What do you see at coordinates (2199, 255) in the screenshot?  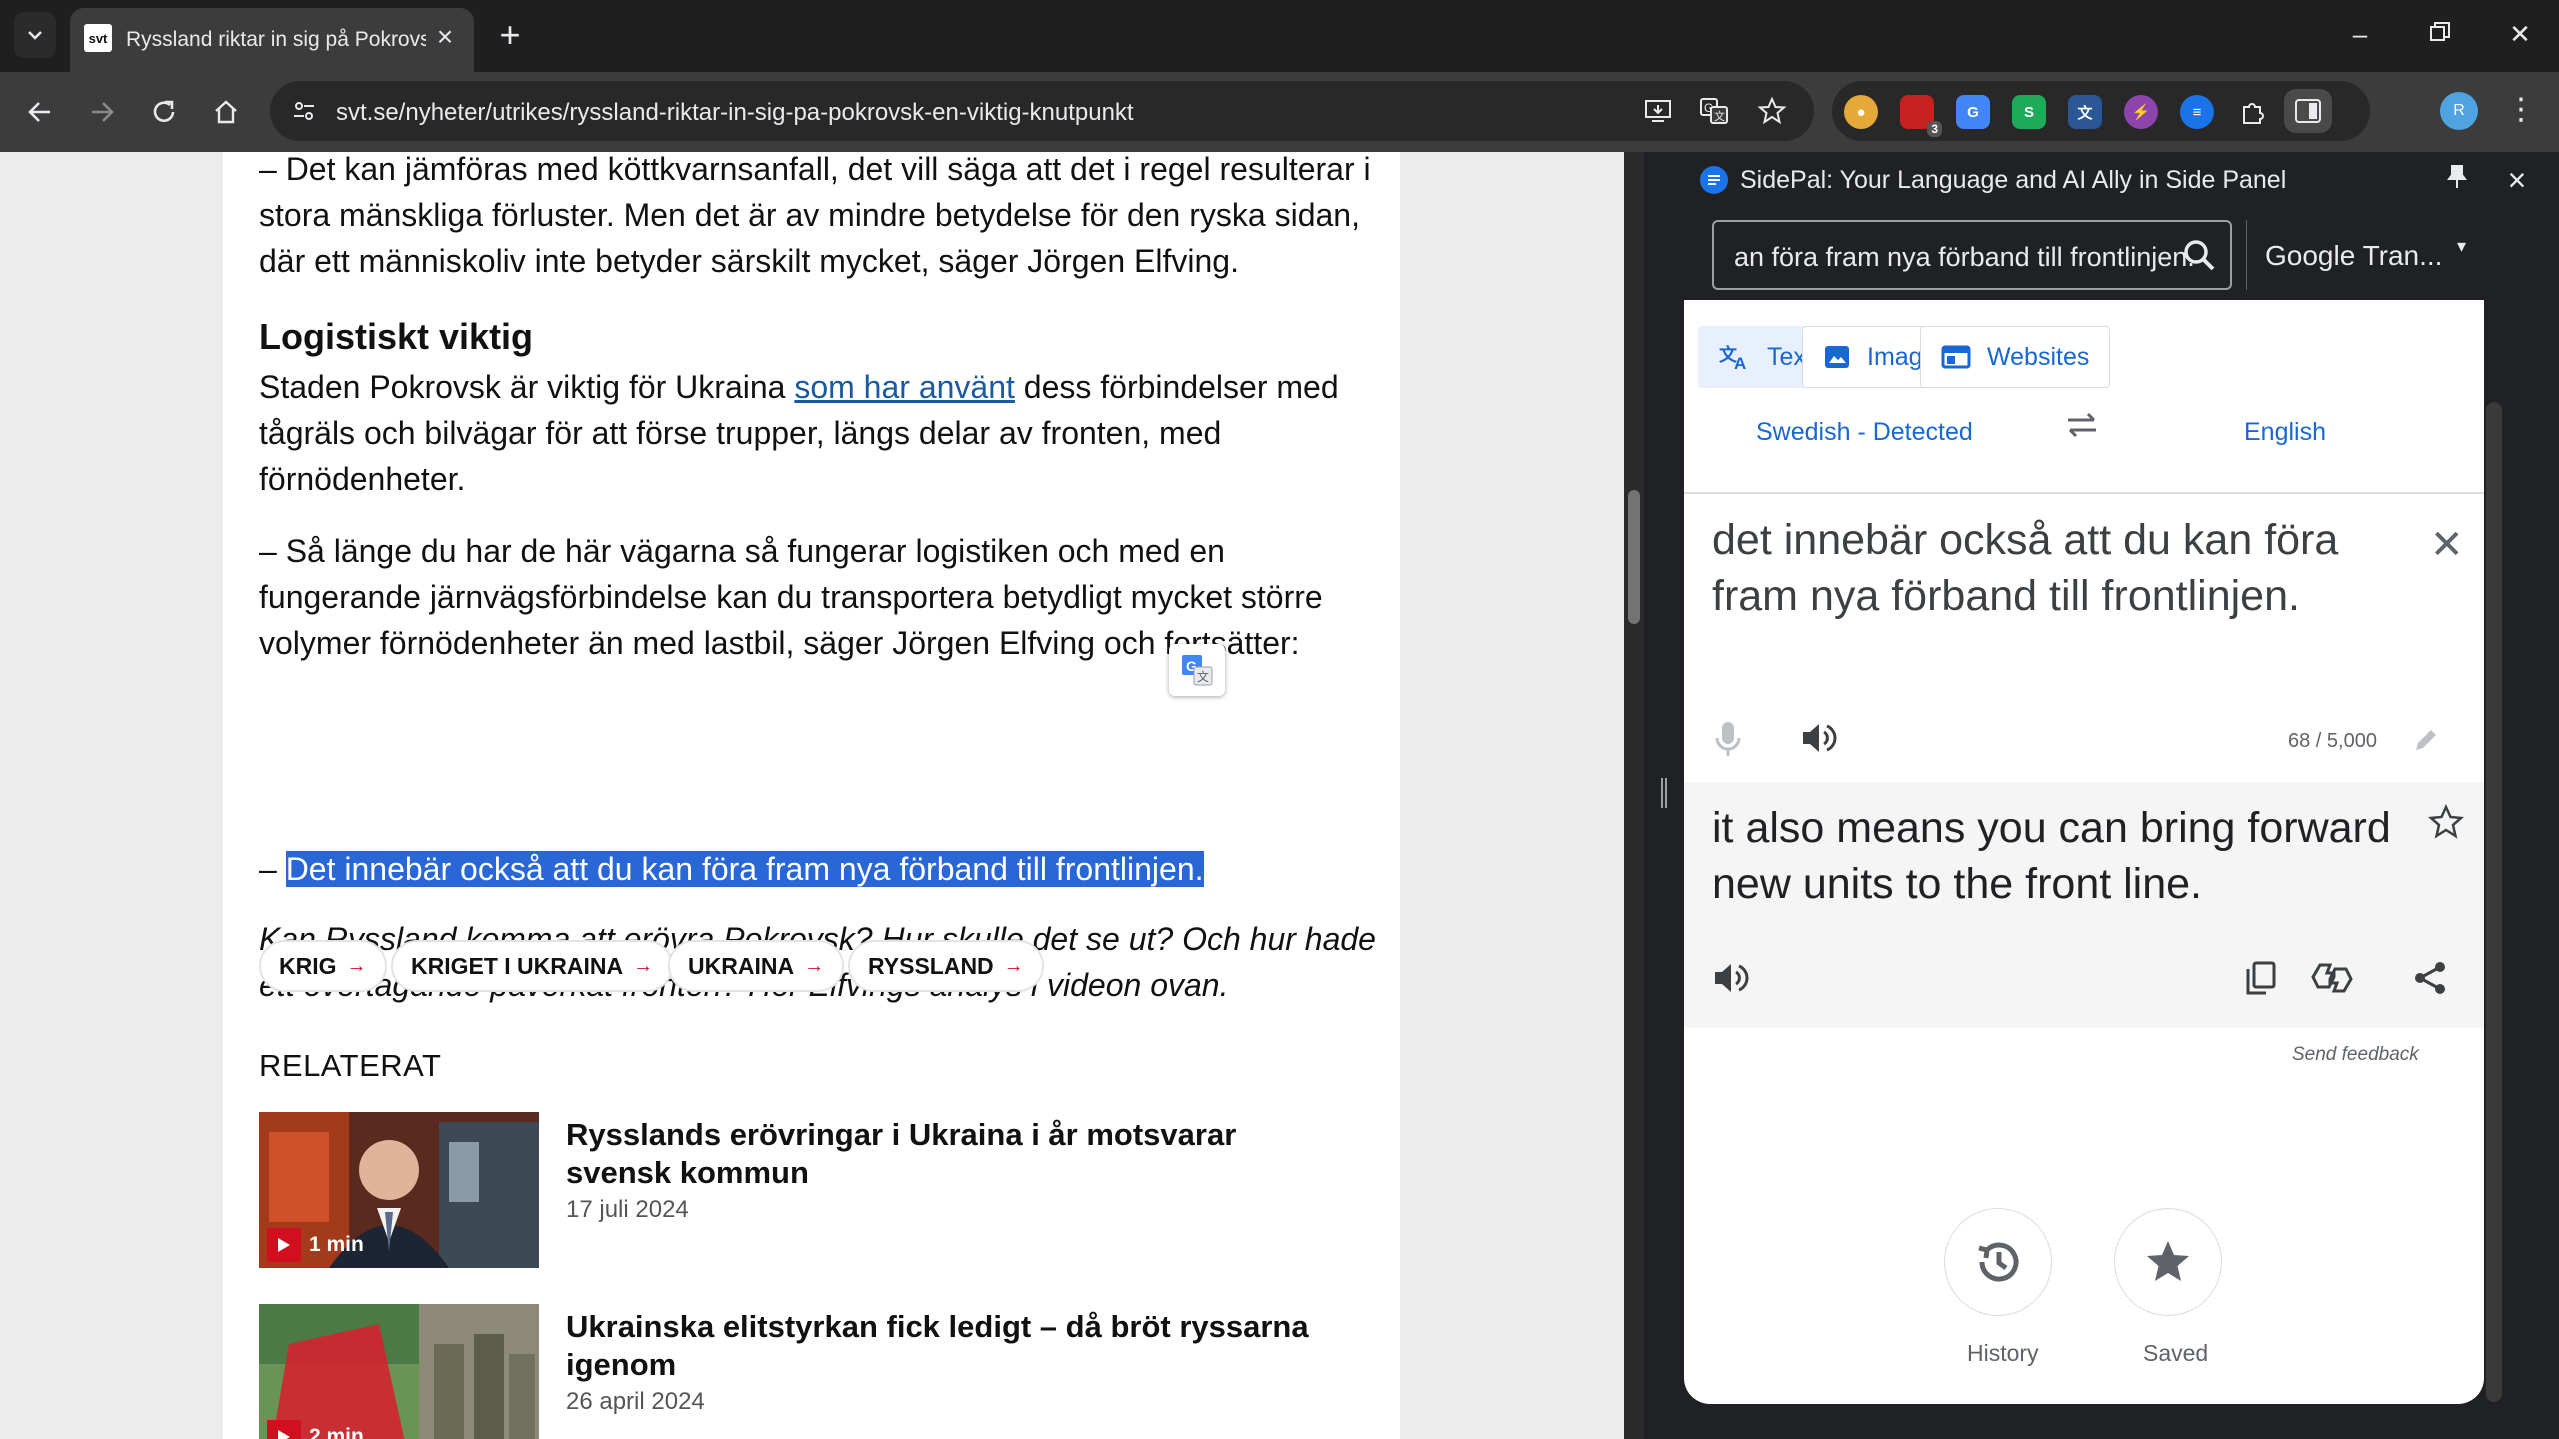 I see `search-icon` at bounding box center [2199, 255].